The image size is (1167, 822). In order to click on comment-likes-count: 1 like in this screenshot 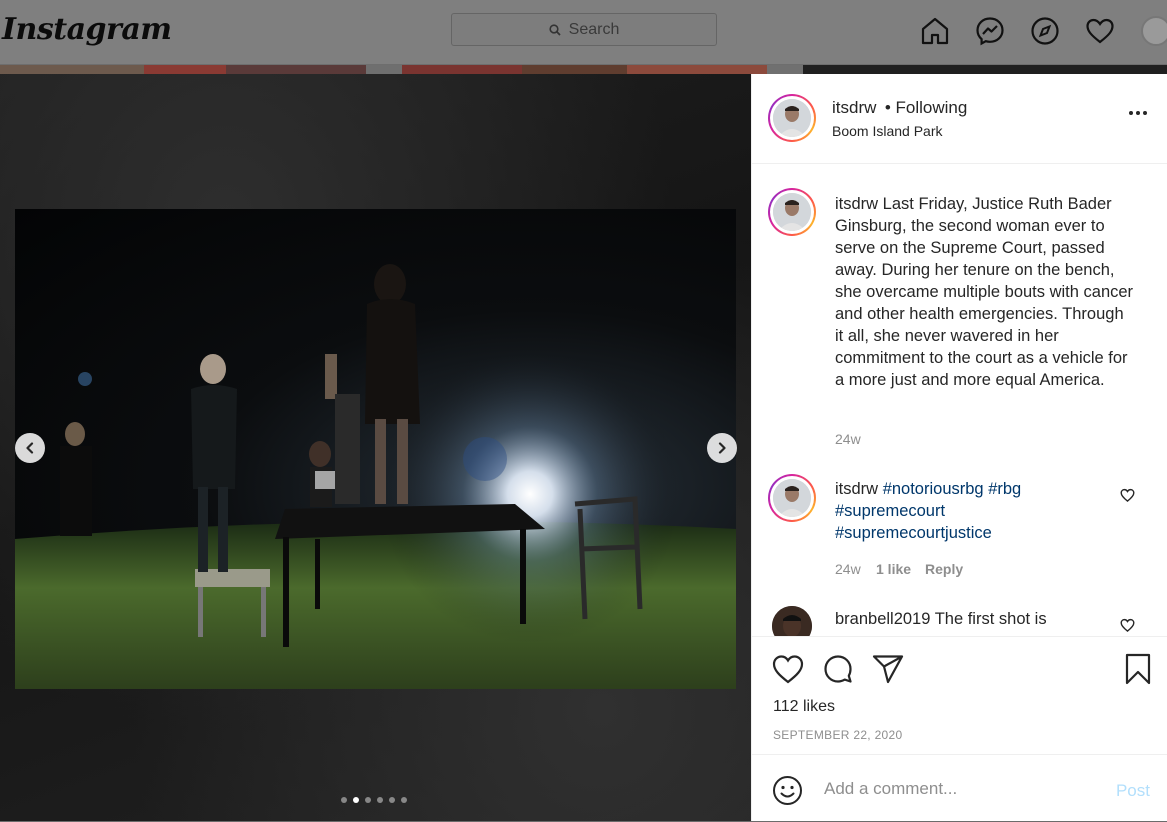, I will do `click(893, 569)`.